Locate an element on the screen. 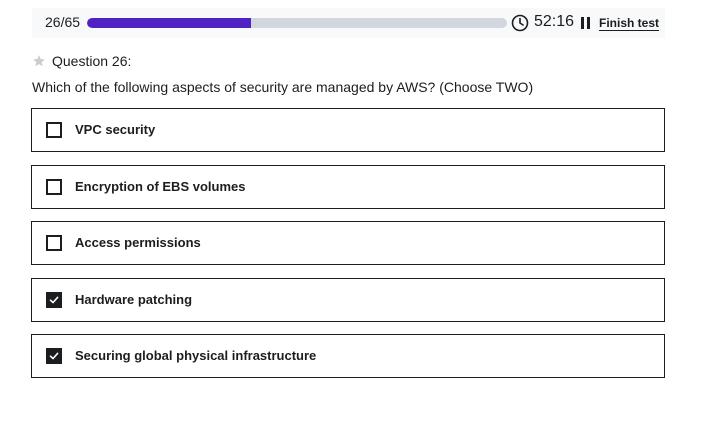 This screenshot has width=719, height=424. answer-option: Securing global physical infrastructure is located at coordinates (348, 356).